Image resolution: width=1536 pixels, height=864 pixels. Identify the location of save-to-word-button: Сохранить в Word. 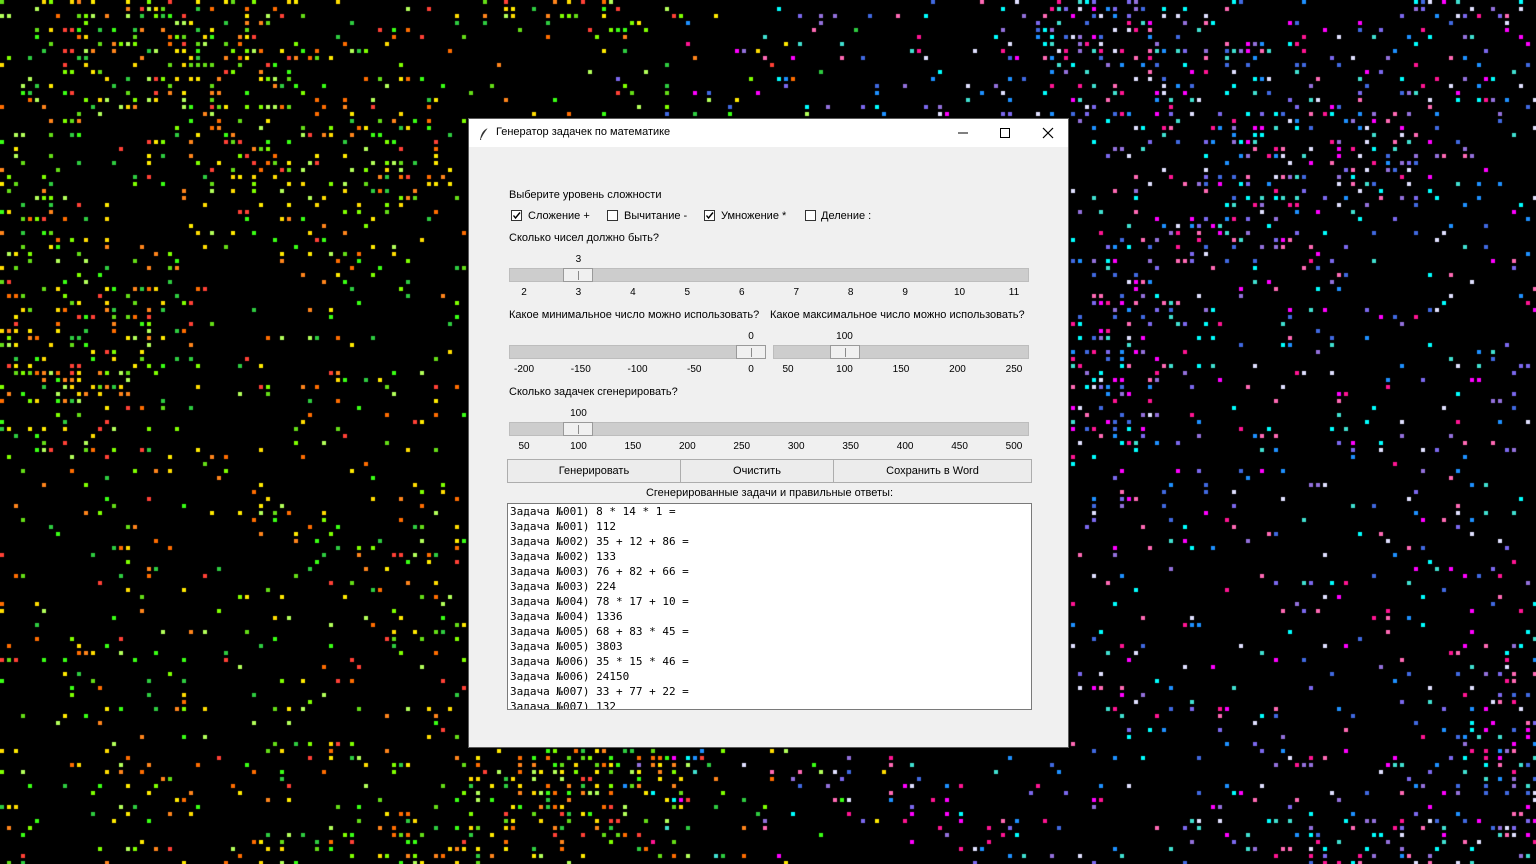
(932, 471).